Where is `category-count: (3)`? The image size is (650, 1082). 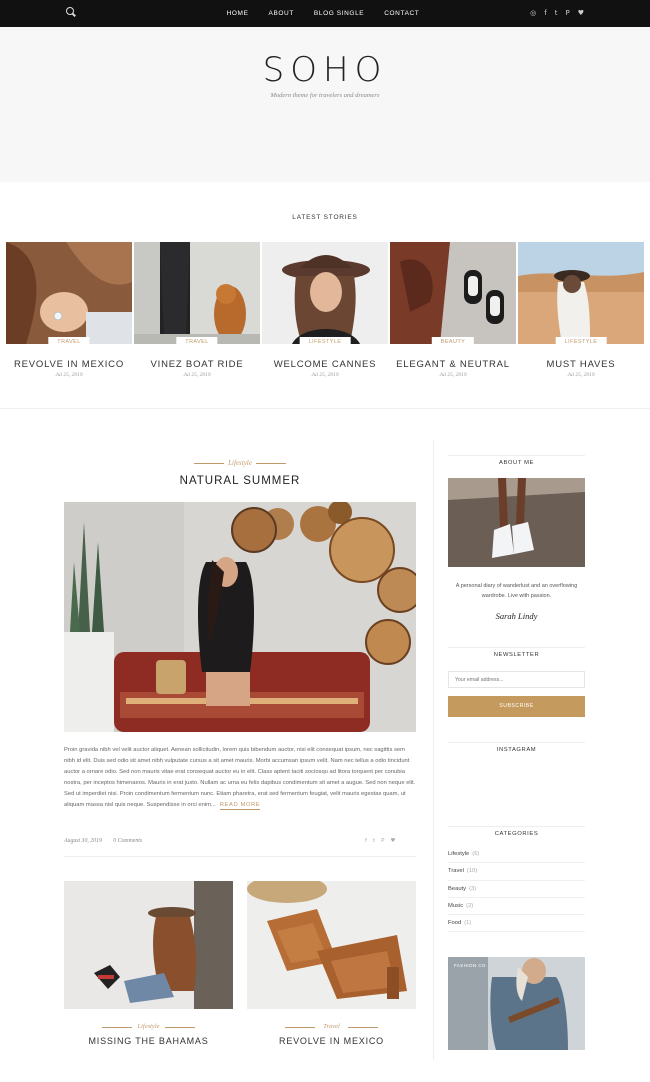 category-count: (3) is located at coordinates (473, 888).